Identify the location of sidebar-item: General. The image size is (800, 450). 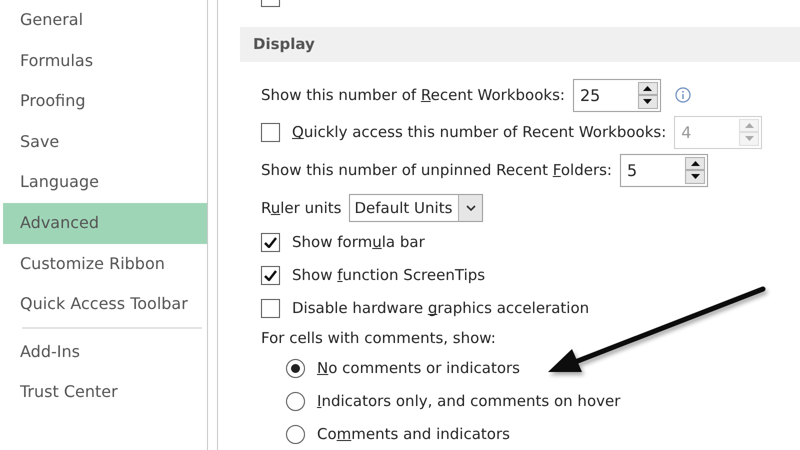
(105, 20).